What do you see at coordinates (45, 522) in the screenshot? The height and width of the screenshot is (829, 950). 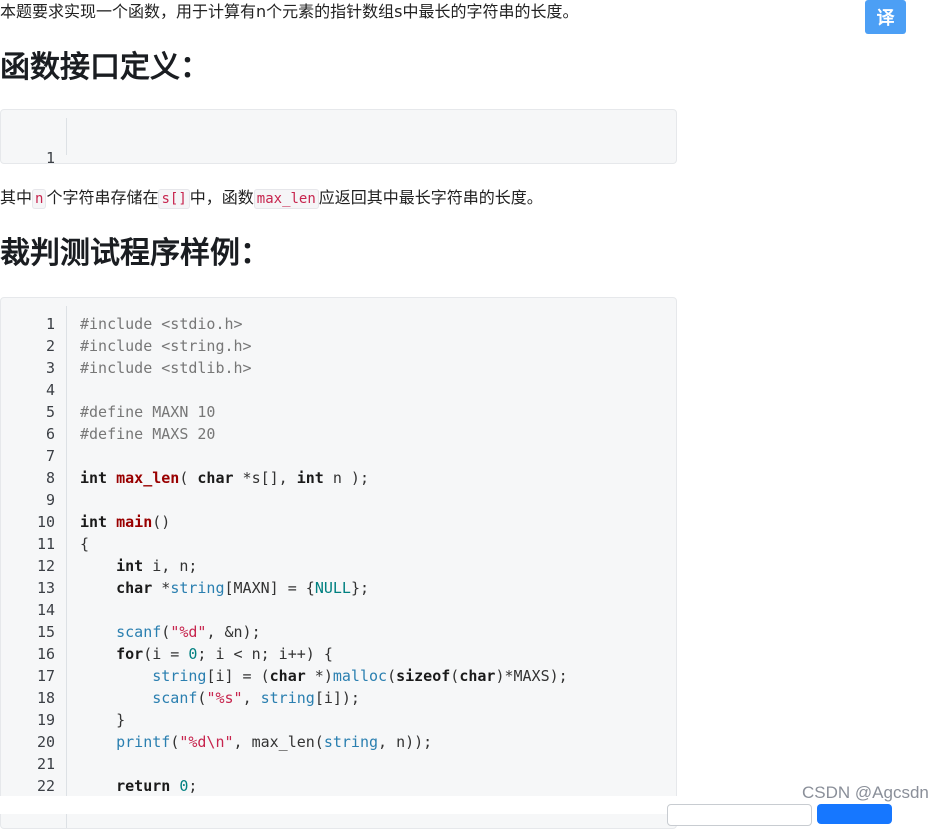 I see `line-number: 10` at bounding box center [45, 522].